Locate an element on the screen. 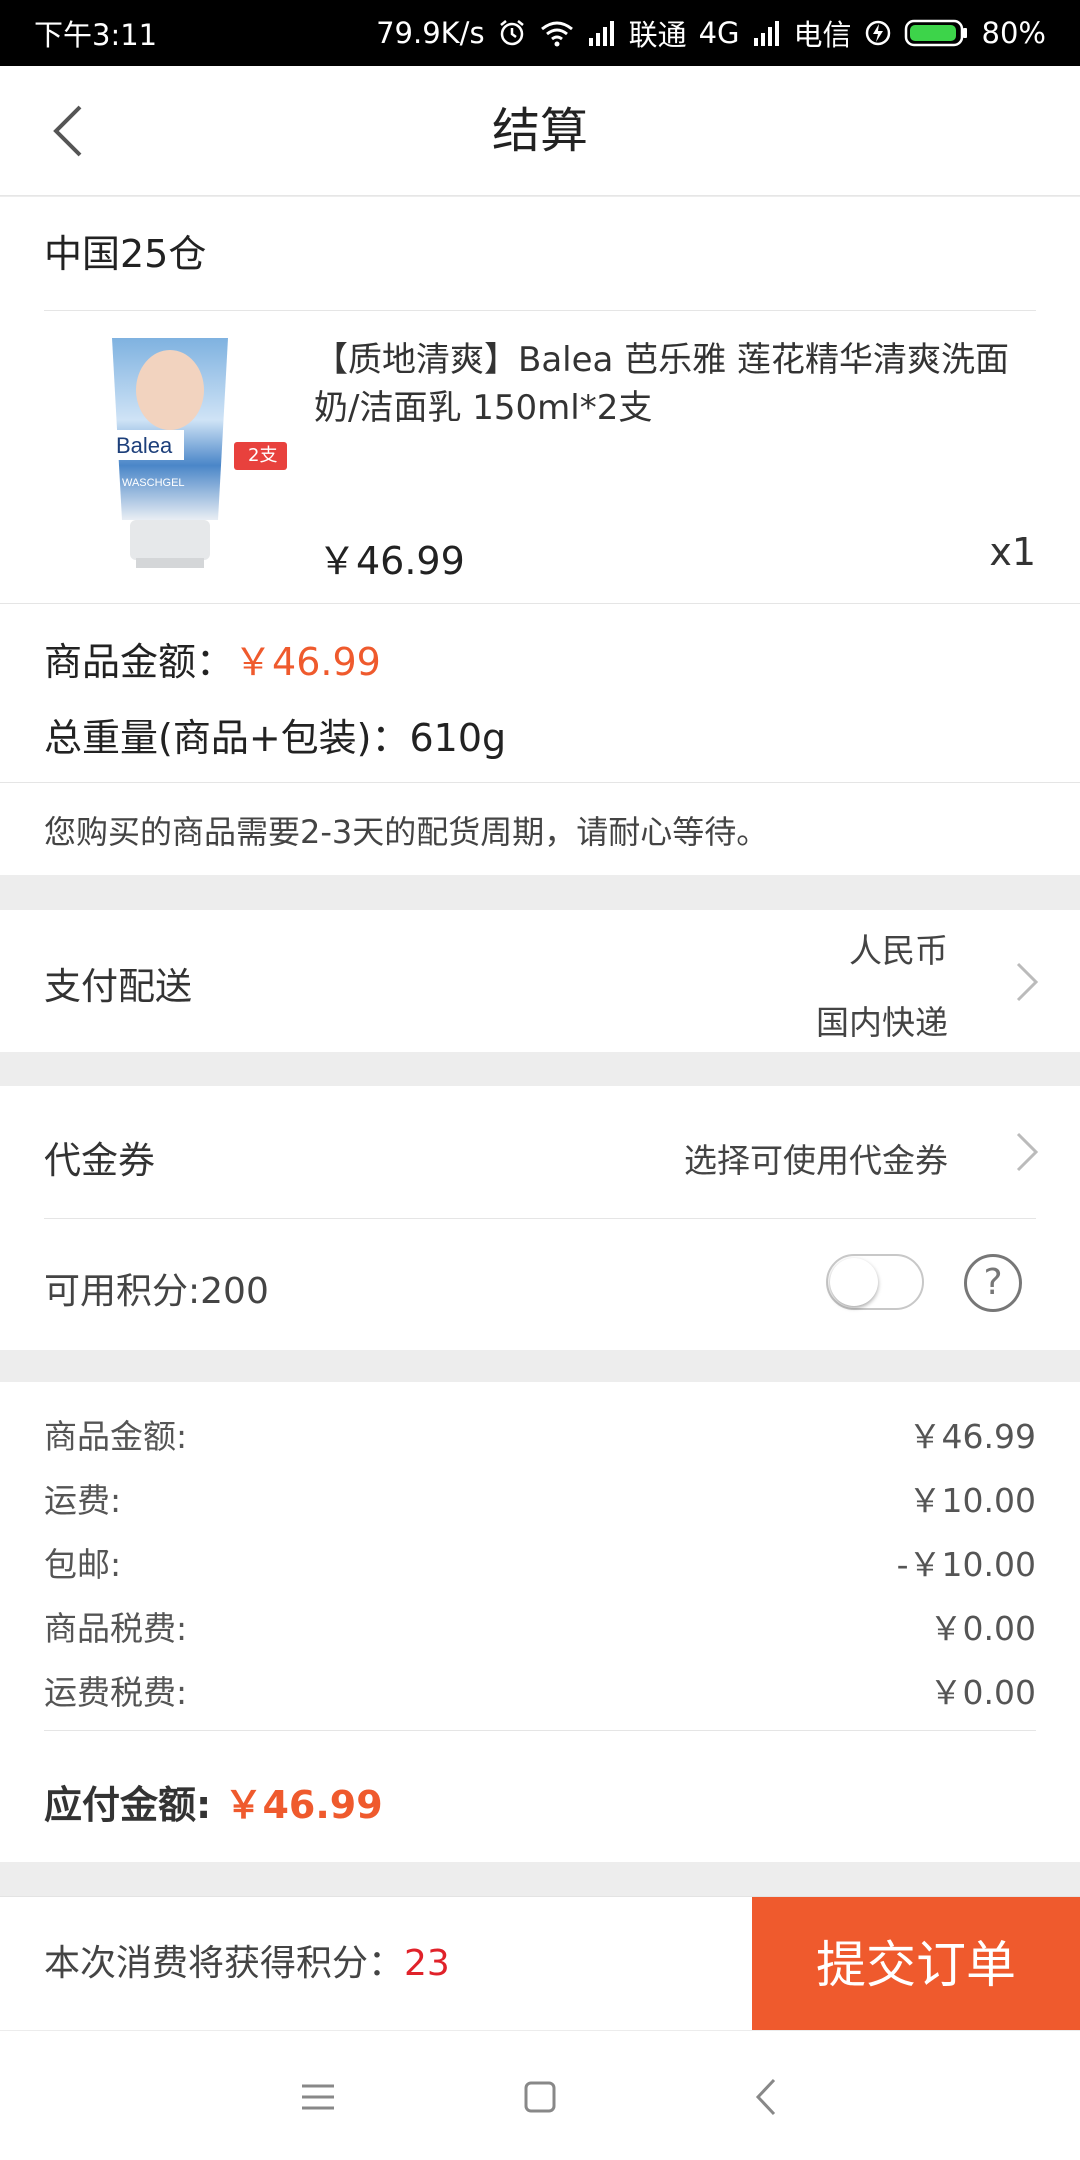  battery-level: 80% is located at coordinates (1013, 33).